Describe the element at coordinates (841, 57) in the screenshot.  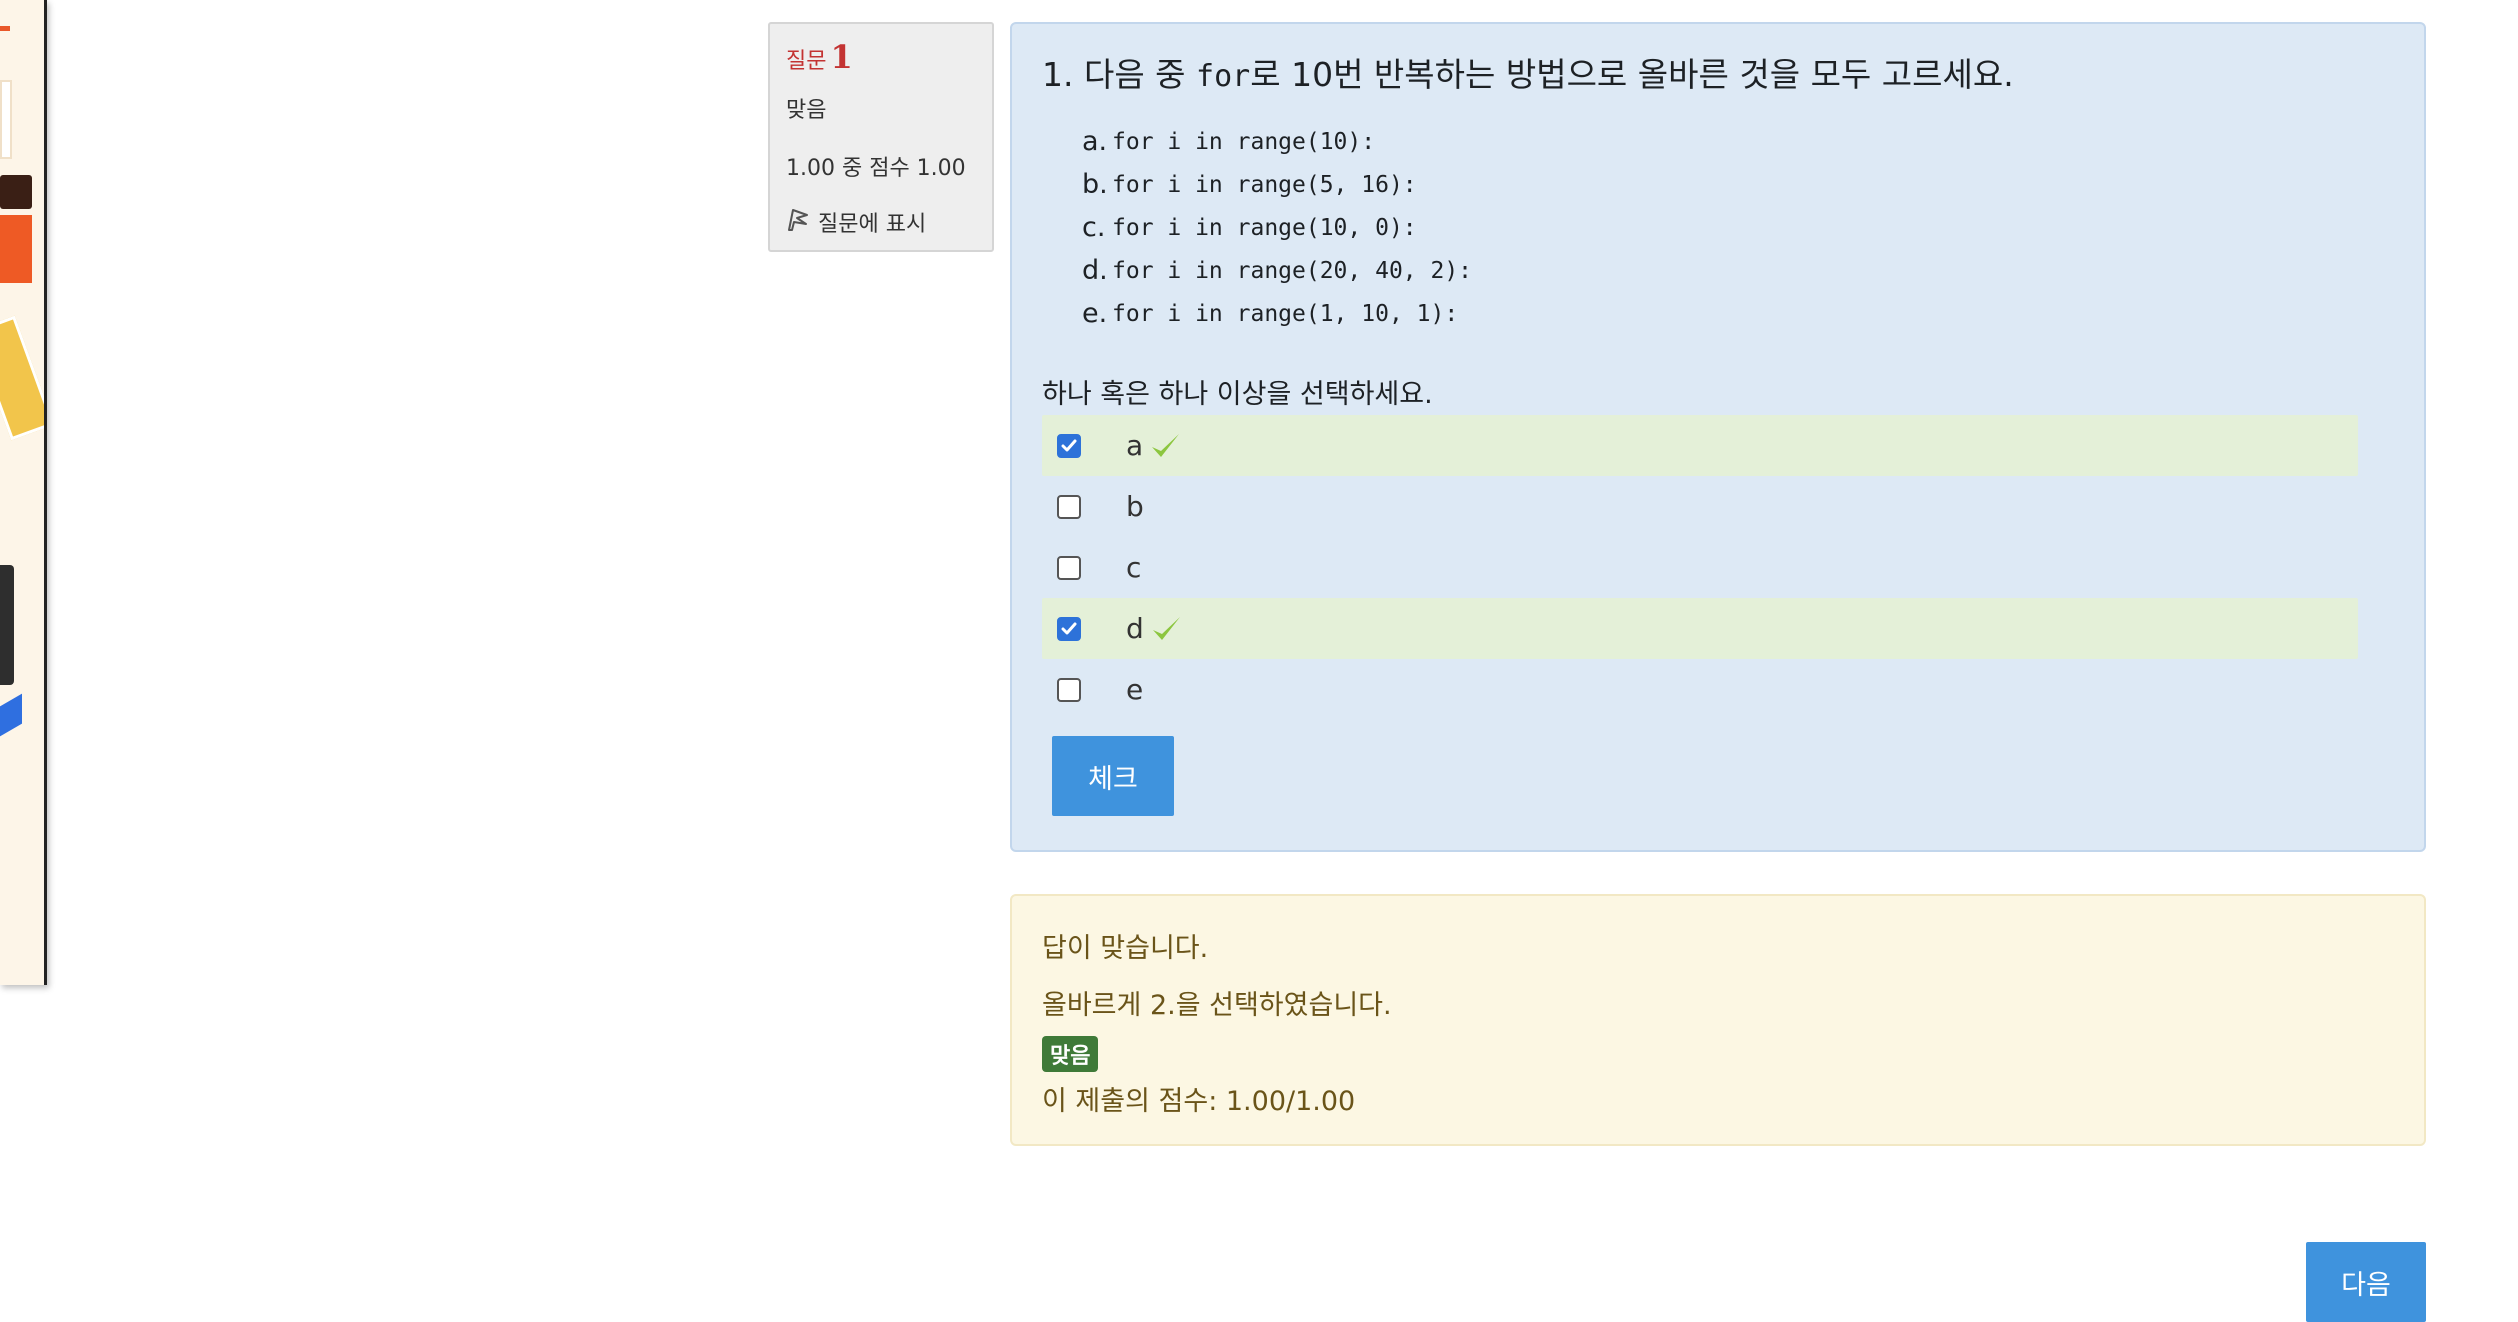
I see `question-number-value: 1` at that location.